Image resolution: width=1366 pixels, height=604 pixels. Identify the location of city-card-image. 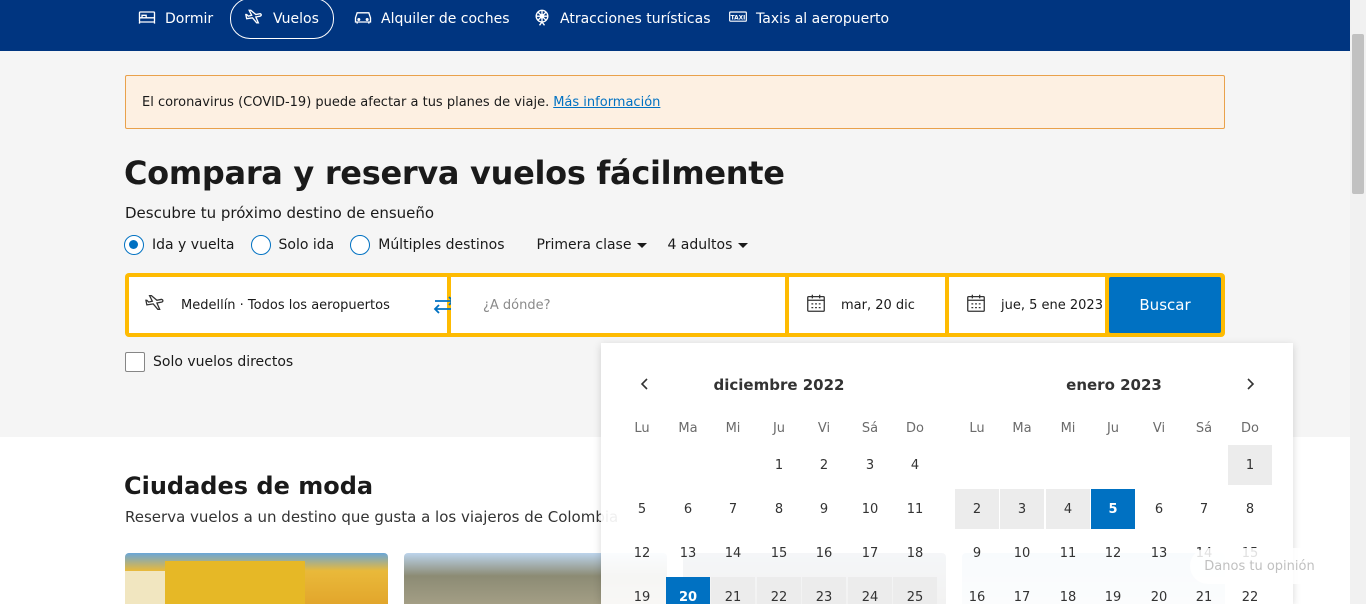
(256, 578).